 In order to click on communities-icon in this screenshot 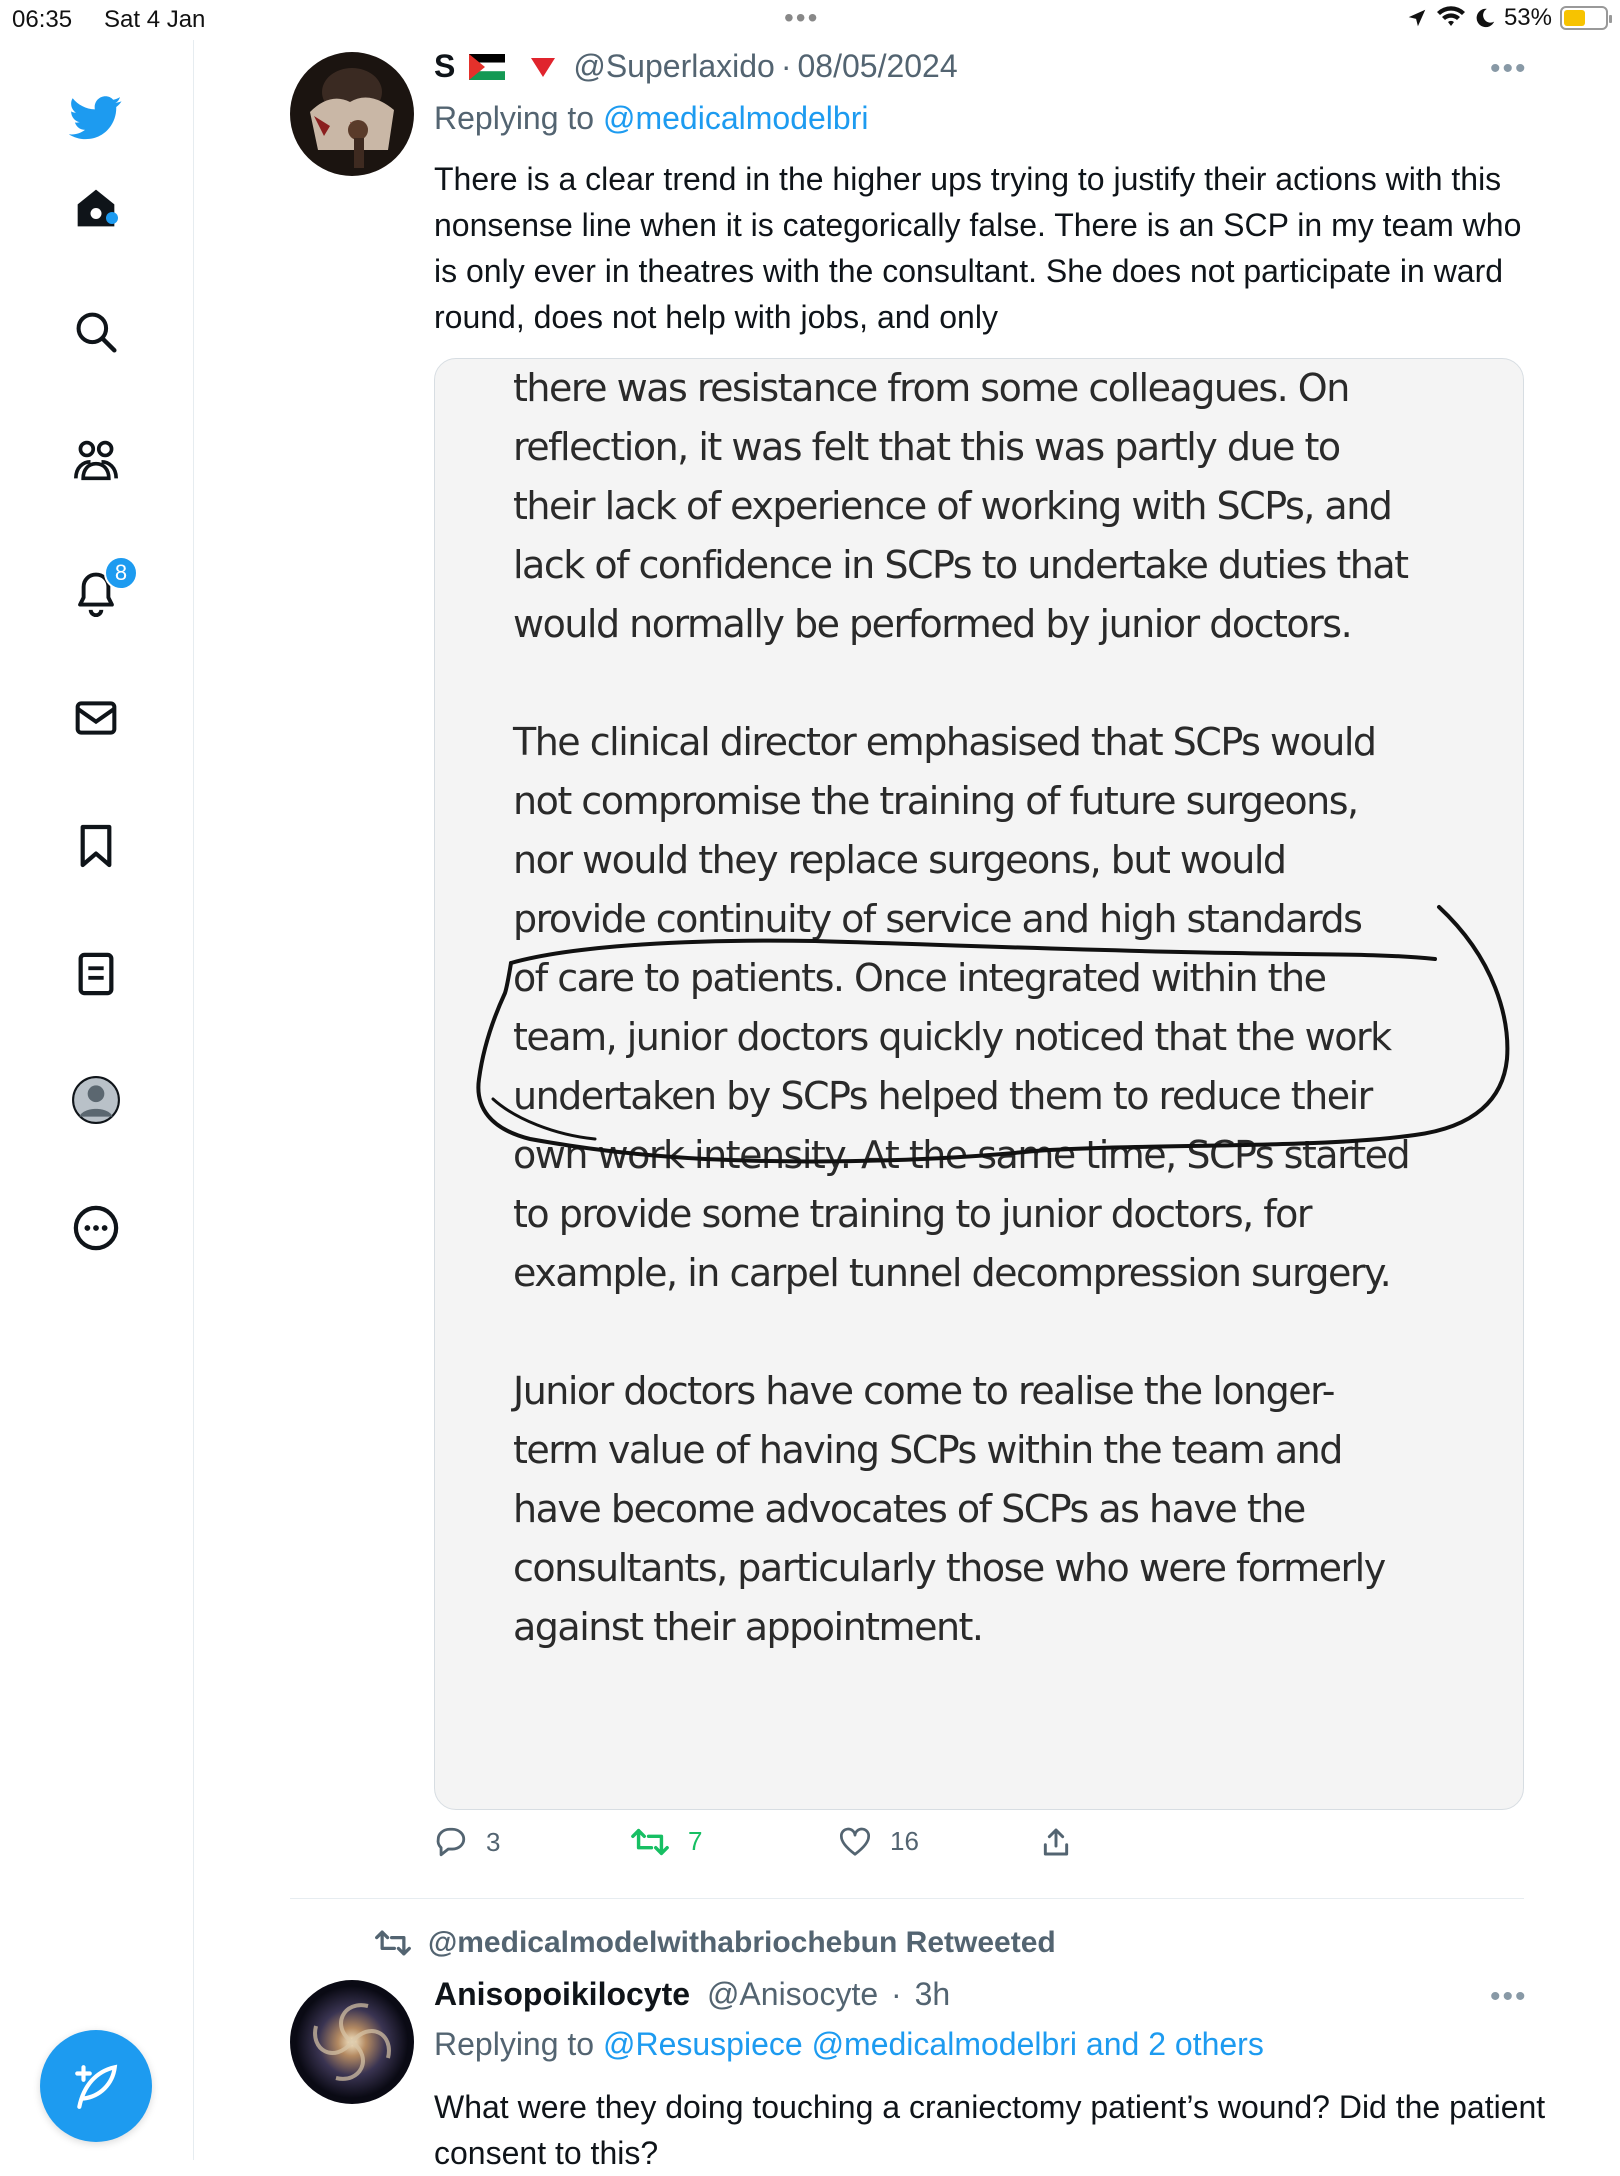, I will do `click(96, 460)`.